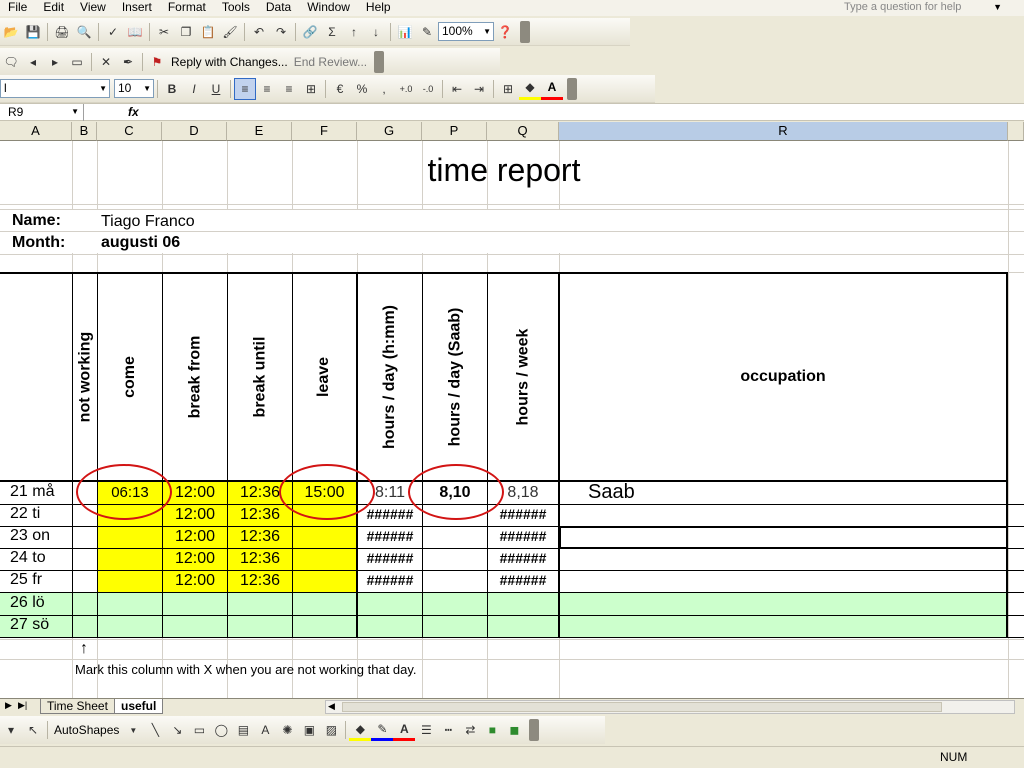 The height and width of the screenshot is (768, 1024). I want to click on print-preview-icon: 🔍, so click(84, 32).